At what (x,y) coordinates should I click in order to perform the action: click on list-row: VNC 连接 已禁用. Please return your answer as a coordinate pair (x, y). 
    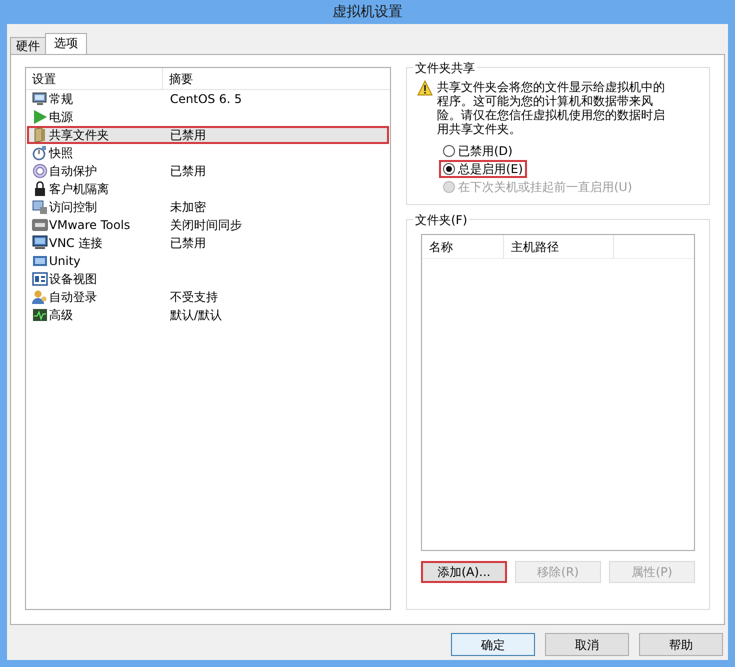
    Looking at the image, I should click on (208, 243).